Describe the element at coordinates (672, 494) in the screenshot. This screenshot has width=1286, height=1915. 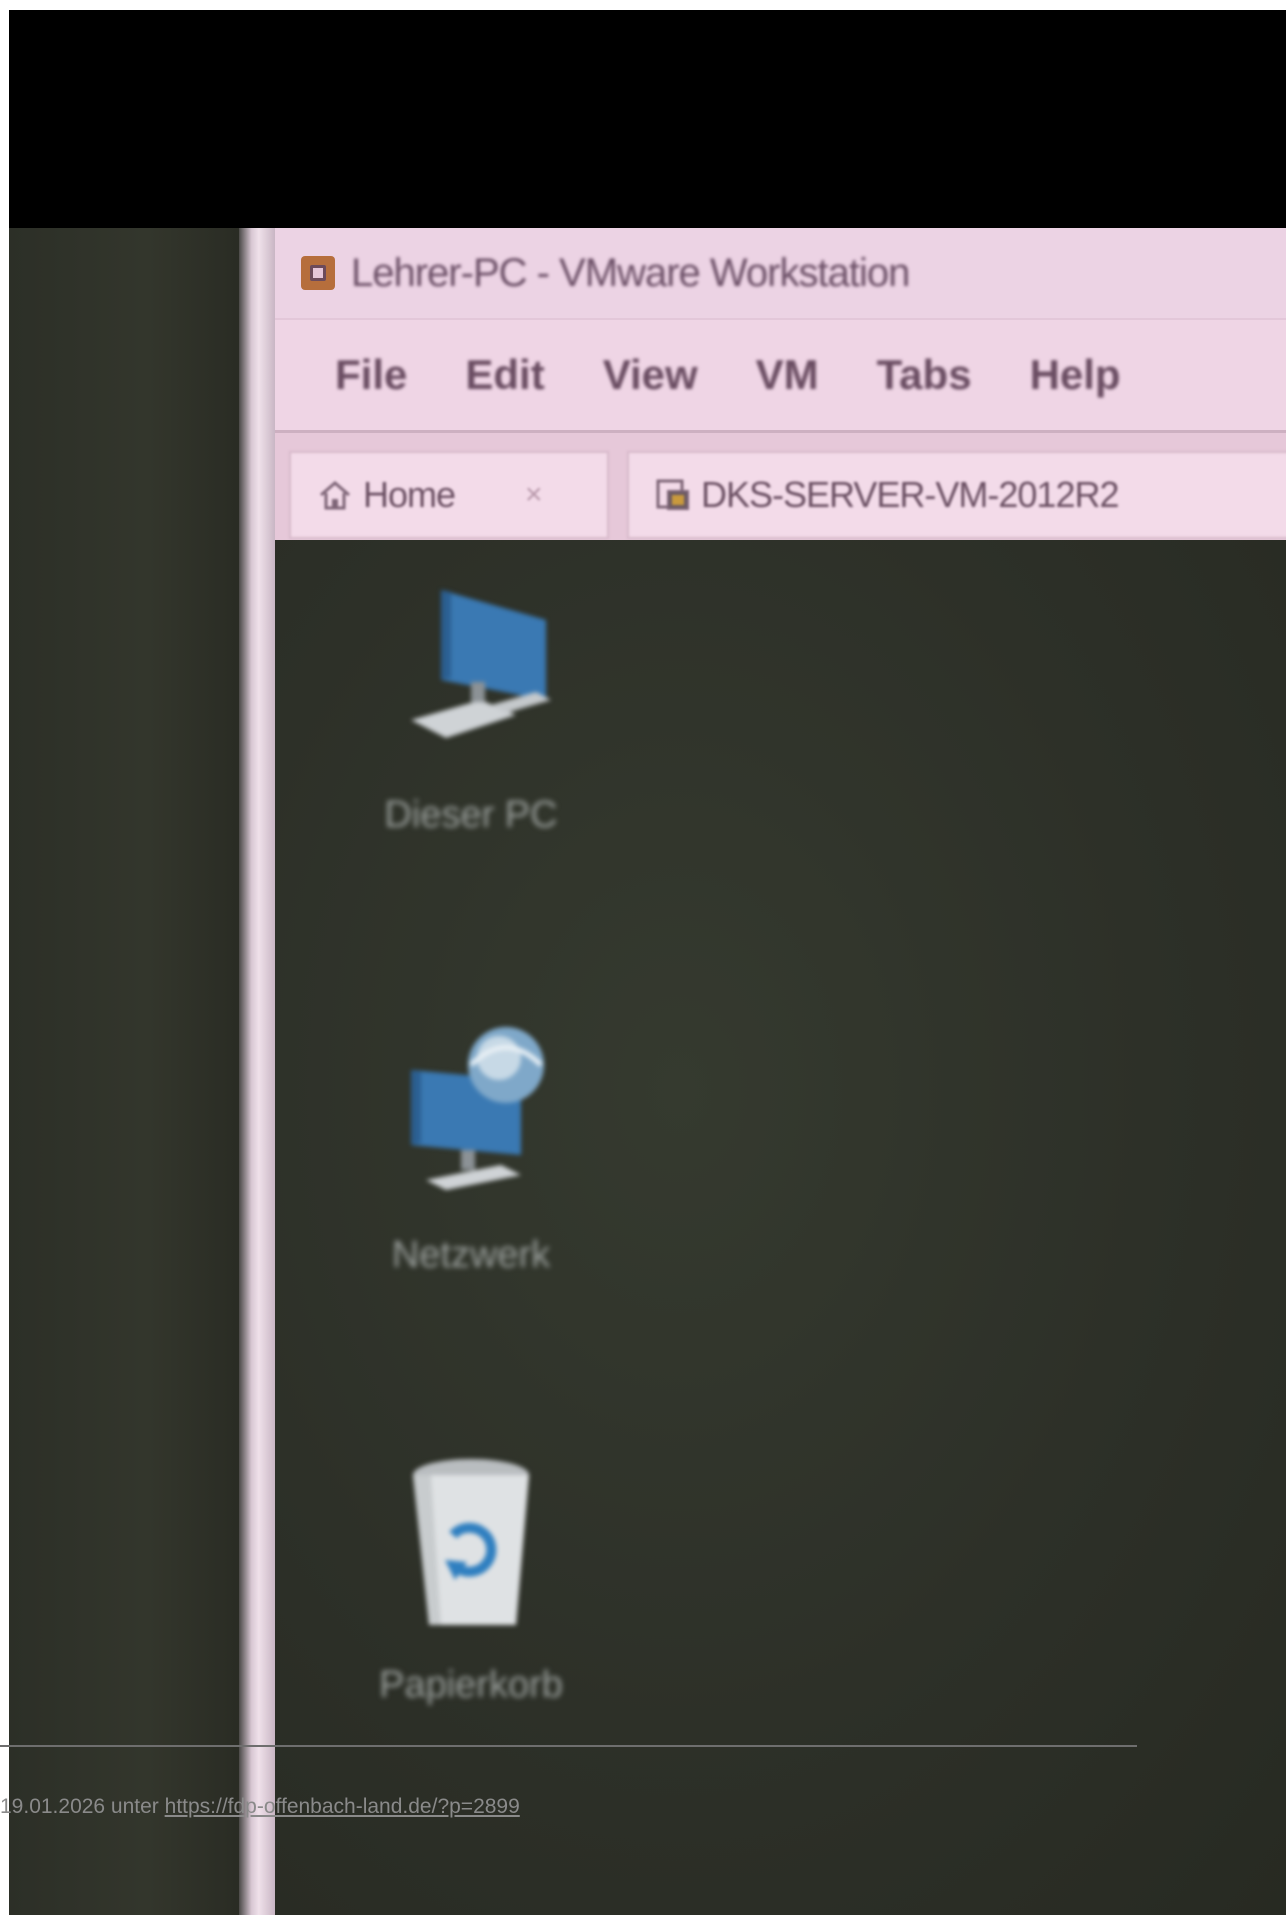
I see `vm-icon` at that location.